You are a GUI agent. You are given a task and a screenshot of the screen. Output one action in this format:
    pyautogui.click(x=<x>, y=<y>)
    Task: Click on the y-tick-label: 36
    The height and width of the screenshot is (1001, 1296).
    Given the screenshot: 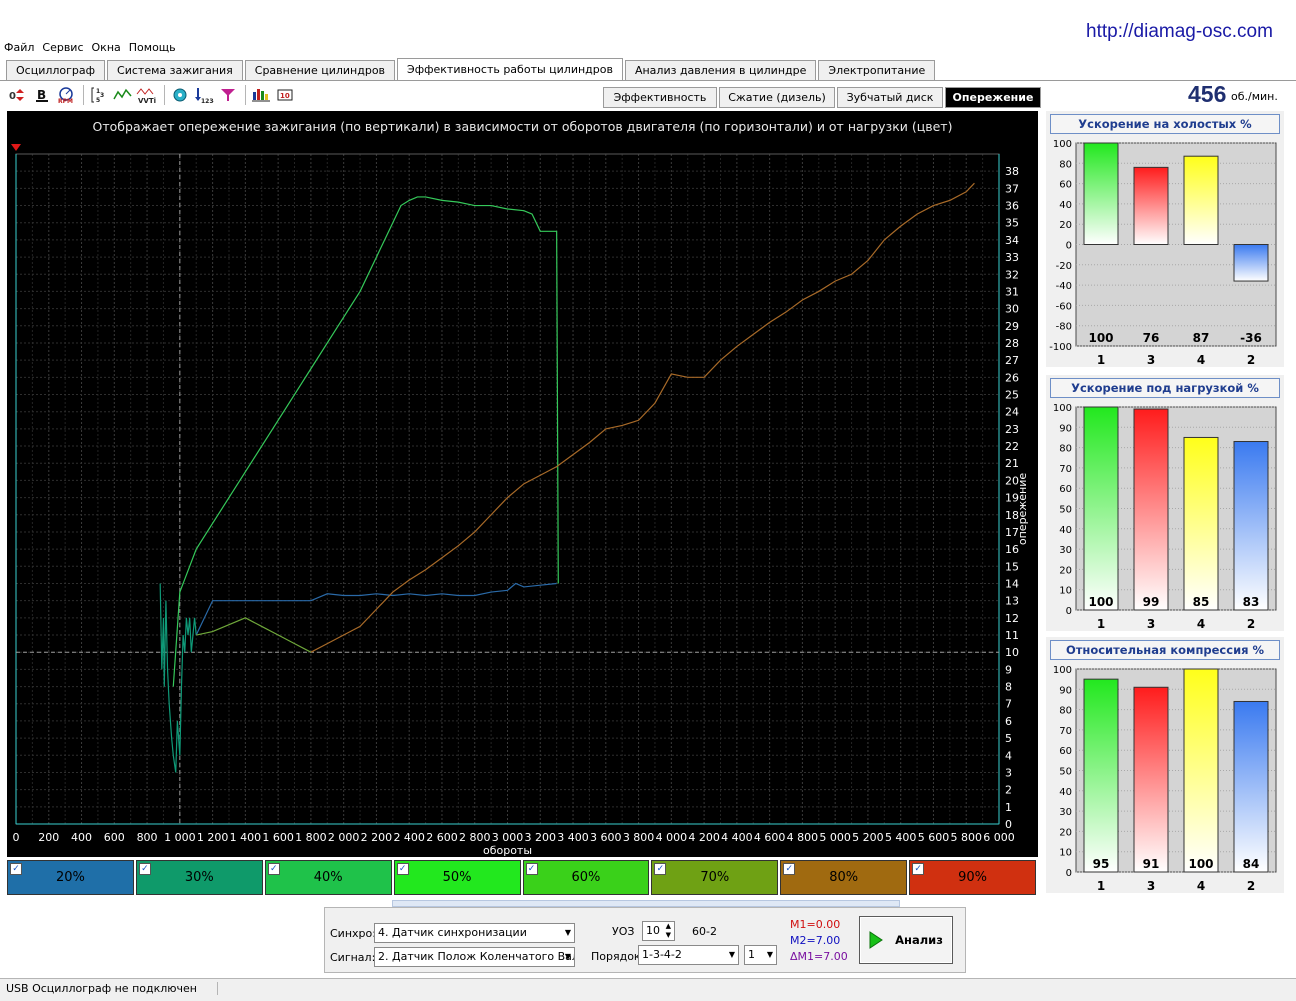 What is the action you would take?
    pyautogui.click(x=1012, y=206)
    